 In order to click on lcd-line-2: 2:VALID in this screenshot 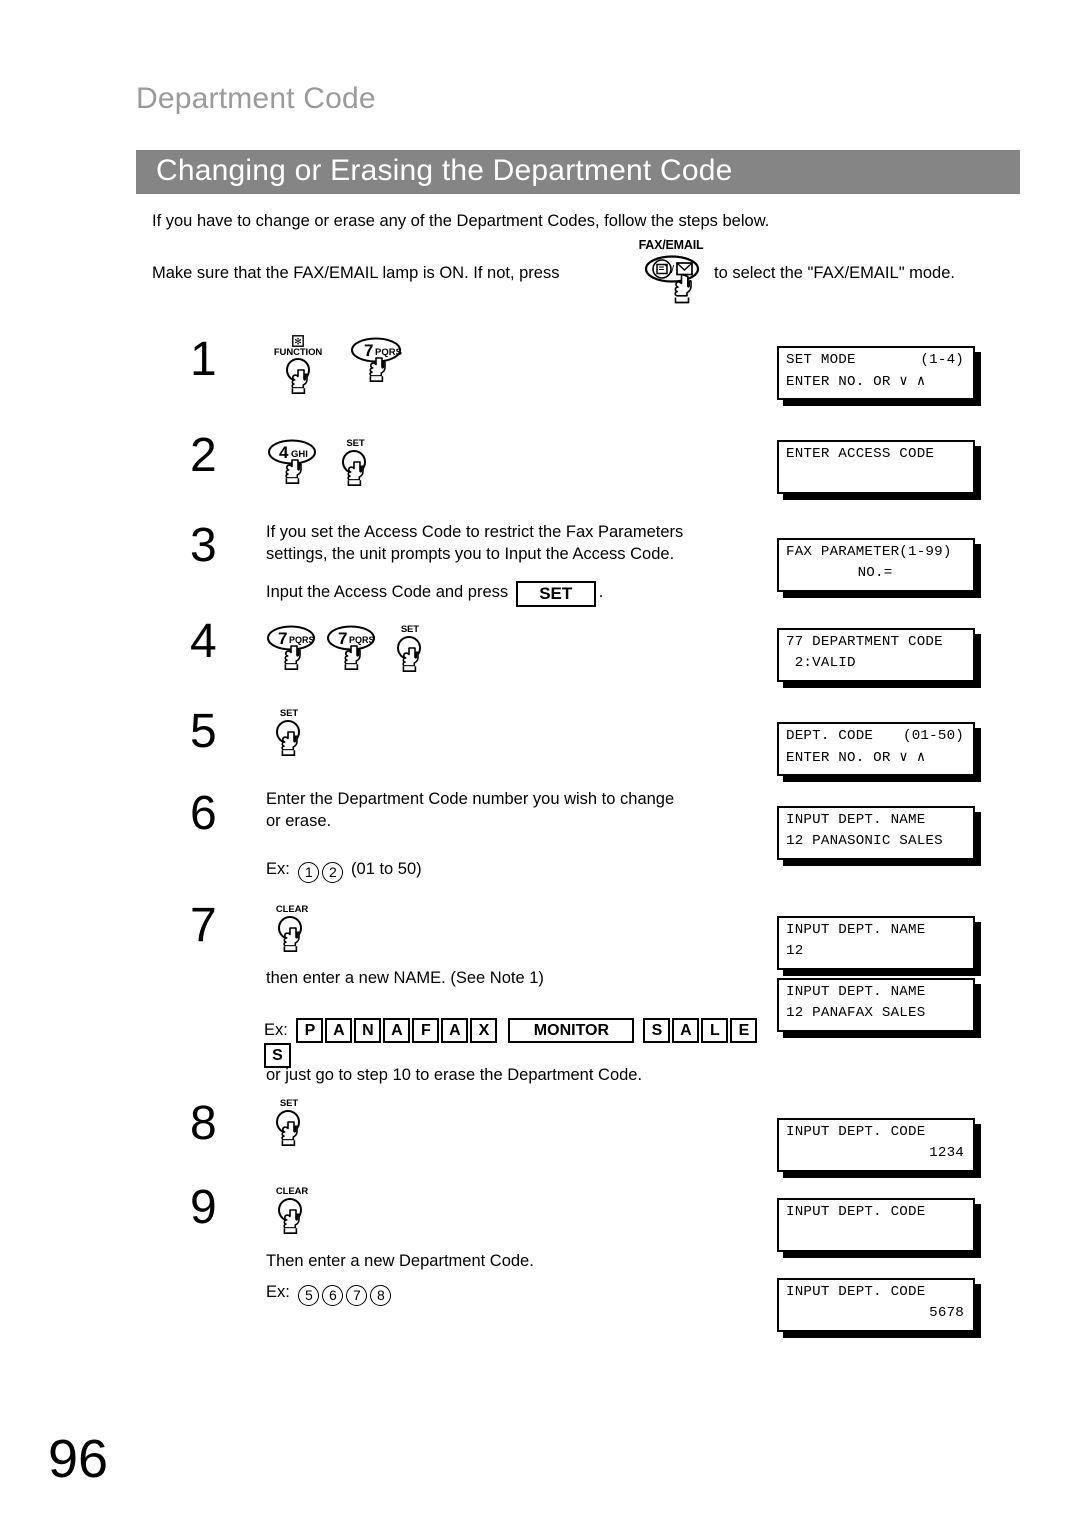, I will do `click(821, 663)`.